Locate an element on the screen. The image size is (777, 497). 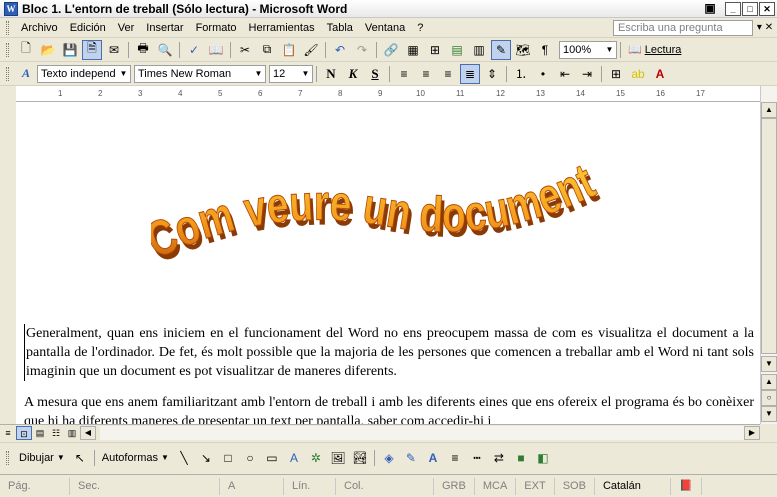
draw-menu-button: Dibujar ▼ is located at coordinates (42, 458).